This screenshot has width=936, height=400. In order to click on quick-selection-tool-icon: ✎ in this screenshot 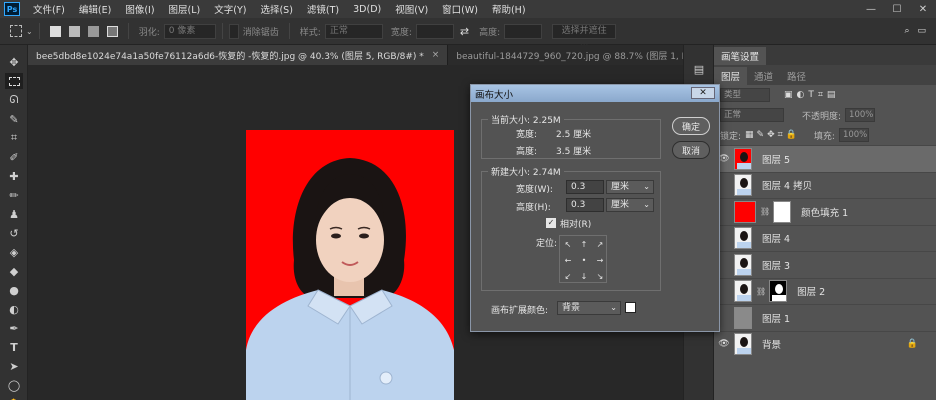, I will do `click(14, 119)`.